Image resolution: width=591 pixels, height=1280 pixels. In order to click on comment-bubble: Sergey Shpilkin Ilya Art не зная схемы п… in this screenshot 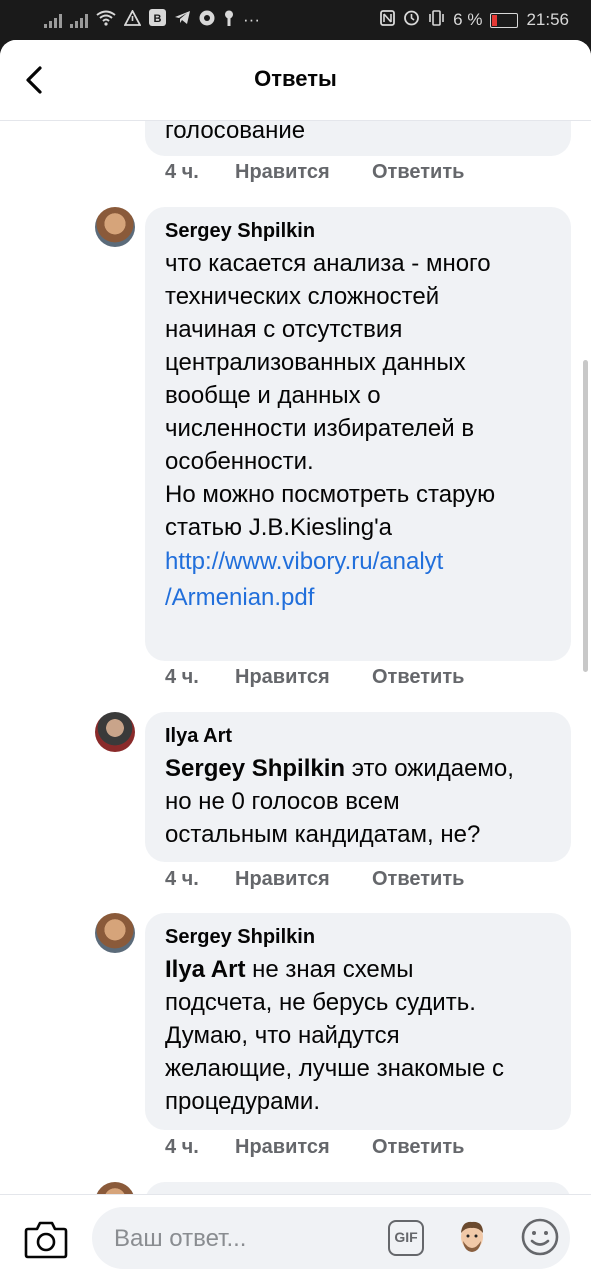, I will do `click(358, 1021)`.